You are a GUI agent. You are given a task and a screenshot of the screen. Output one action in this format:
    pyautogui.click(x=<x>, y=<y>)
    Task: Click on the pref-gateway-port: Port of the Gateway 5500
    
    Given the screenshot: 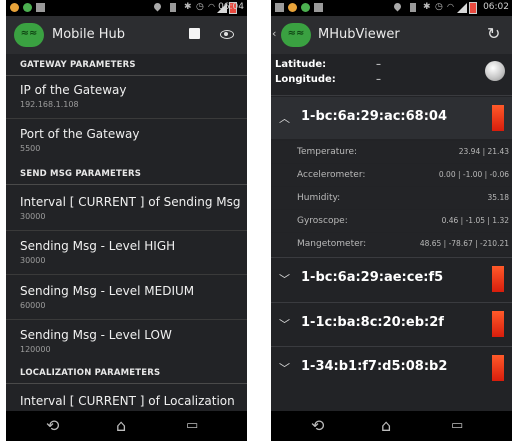 What is the action you would take?
    pyautogui.click(x=129, y=140)
    